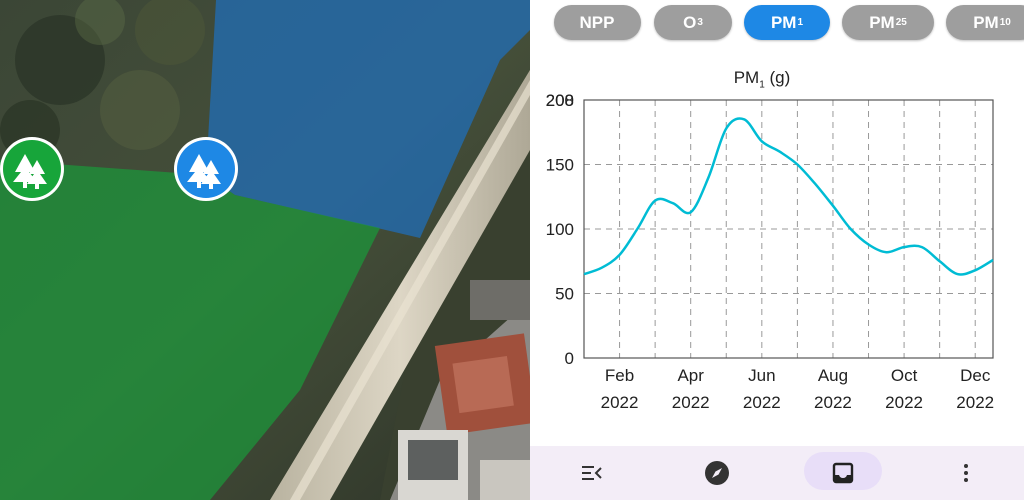 Image resolution: width=1024 pixels, height=500 pixels. I want to click on more-vert-icon, so click(966, 473).